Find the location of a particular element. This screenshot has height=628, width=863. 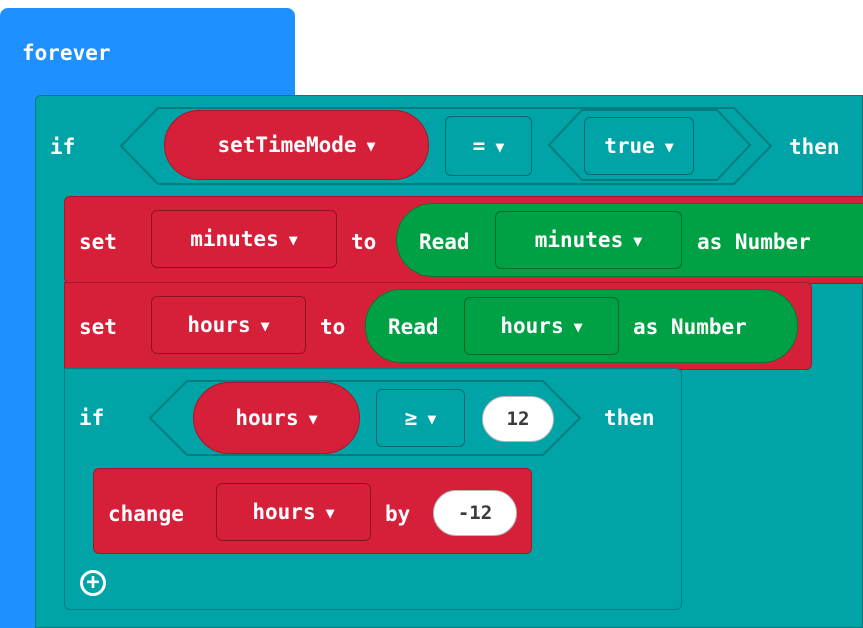

boolean-value: true is located at coordinates (629, 146).